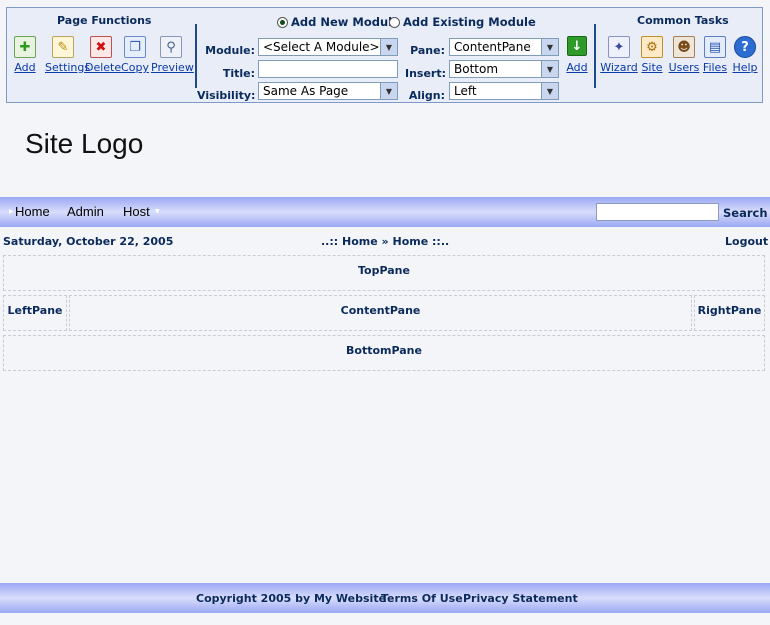  What do you see at coordinates (385, 212) in the screenshot?
I see `menu-bar: ▶ Home Admin Host ▼ Search` at bounding box center [385, 212].